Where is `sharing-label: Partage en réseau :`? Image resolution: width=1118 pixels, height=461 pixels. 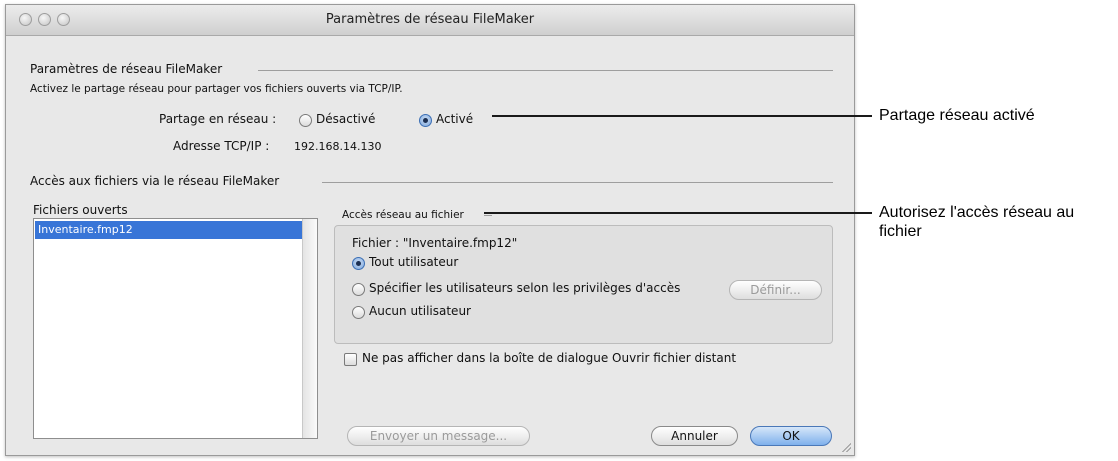 sharing-label: Partage en réseau : is located at coordinates (218, 119).